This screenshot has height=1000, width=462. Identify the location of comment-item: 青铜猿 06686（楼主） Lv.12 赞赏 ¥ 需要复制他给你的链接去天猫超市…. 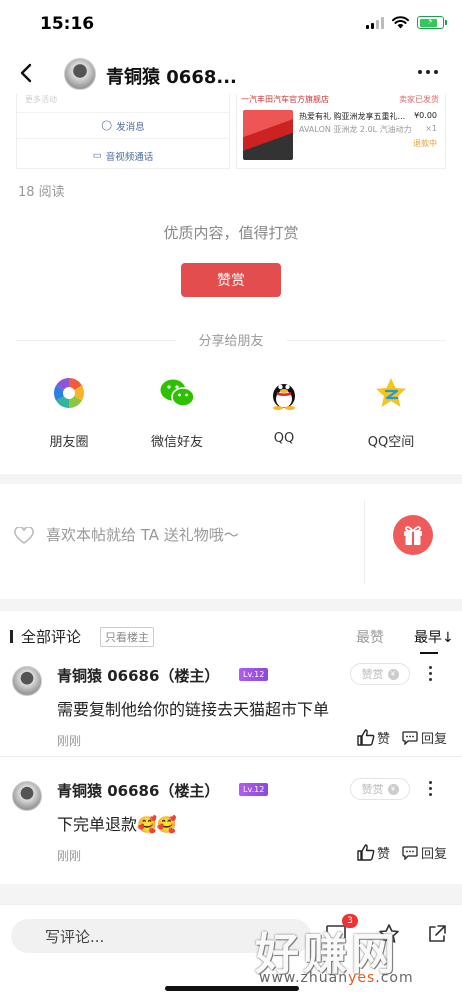
(231, 710).